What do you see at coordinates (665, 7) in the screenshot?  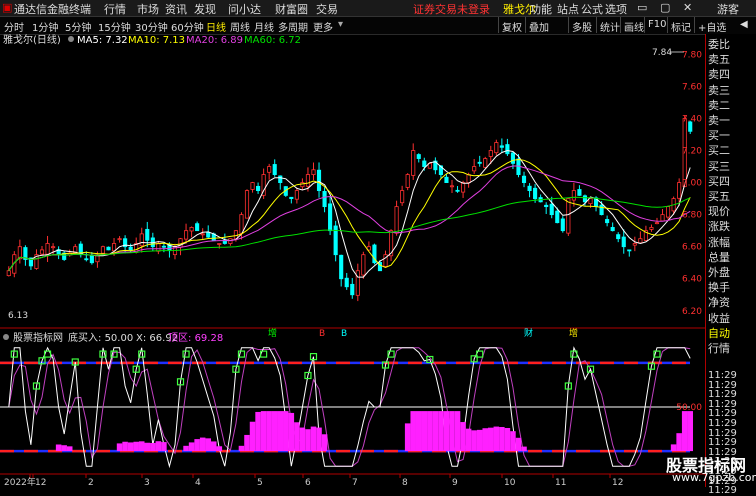 I see `restore-icon: ▢` at bounding box center [665, 7].